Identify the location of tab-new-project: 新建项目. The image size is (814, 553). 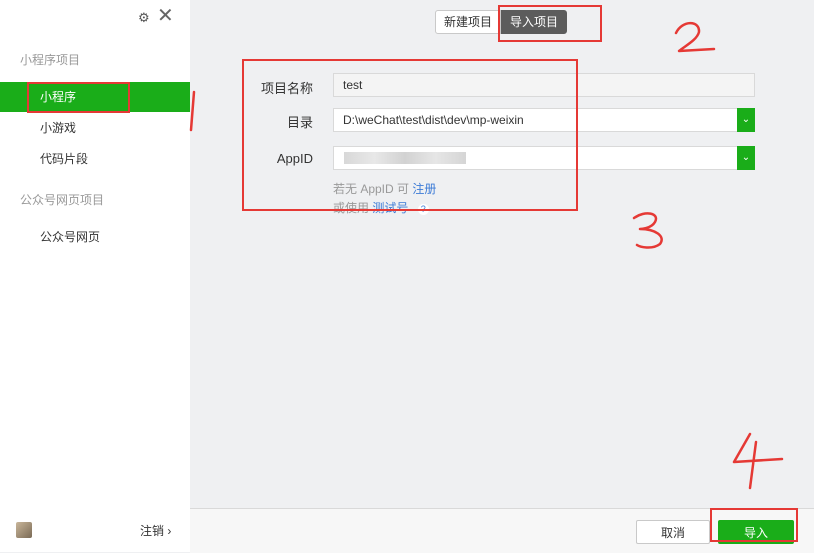
(468, 22).